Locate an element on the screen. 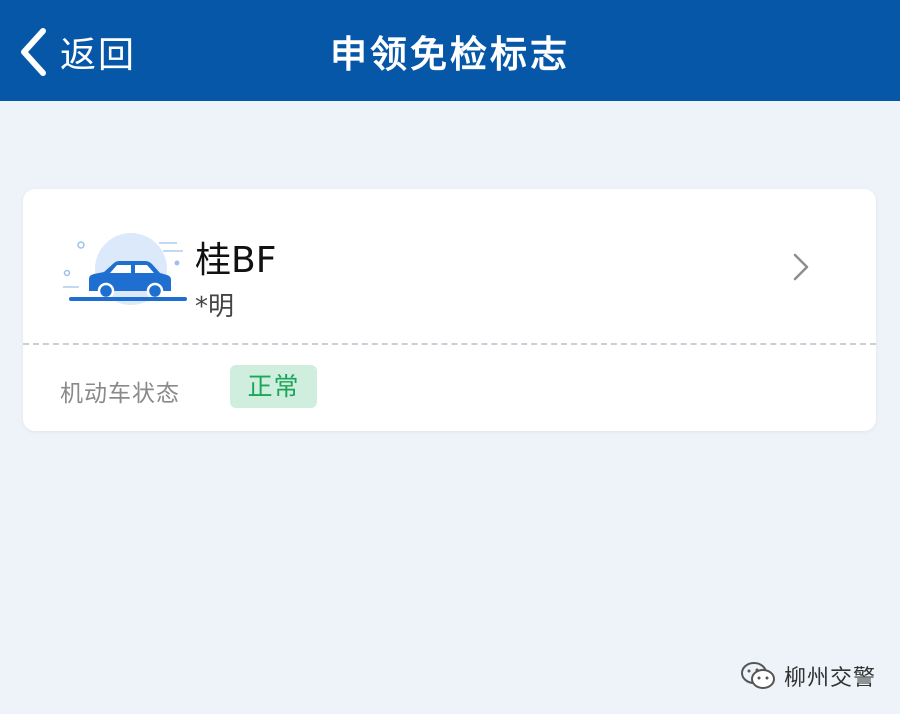 Image resolution: width=900 pixels, height=714 pixels. owner-name: *明 is located at coordinates (215, 307).